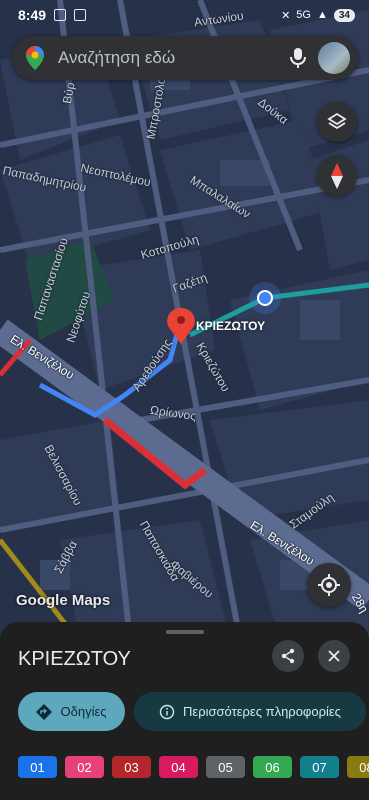  I want to click on transit-line-chip: 03, so click(131, 767).